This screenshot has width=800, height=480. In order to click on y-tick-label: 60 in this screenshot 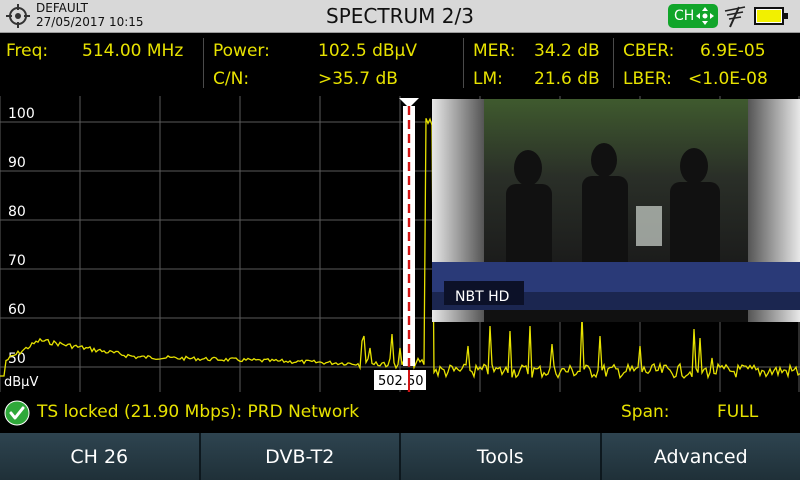, I will do `click(17, 310)`.